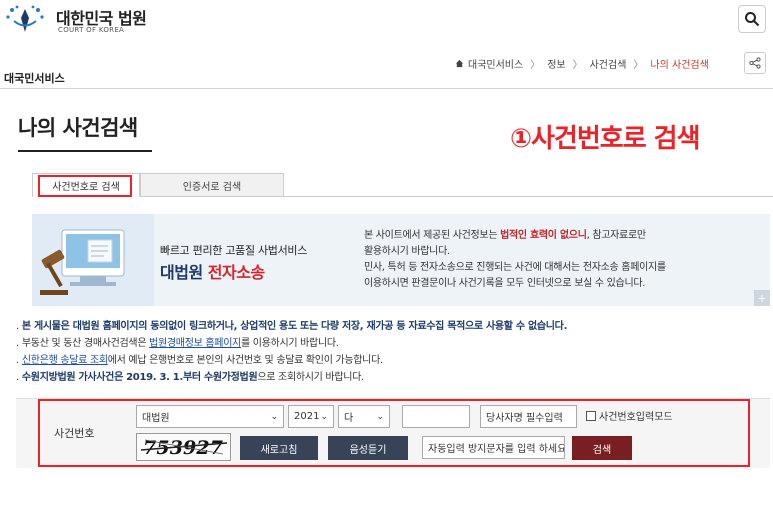 This screenshot has width=773, height=508. I want to click on search-button, so click(752, 19).